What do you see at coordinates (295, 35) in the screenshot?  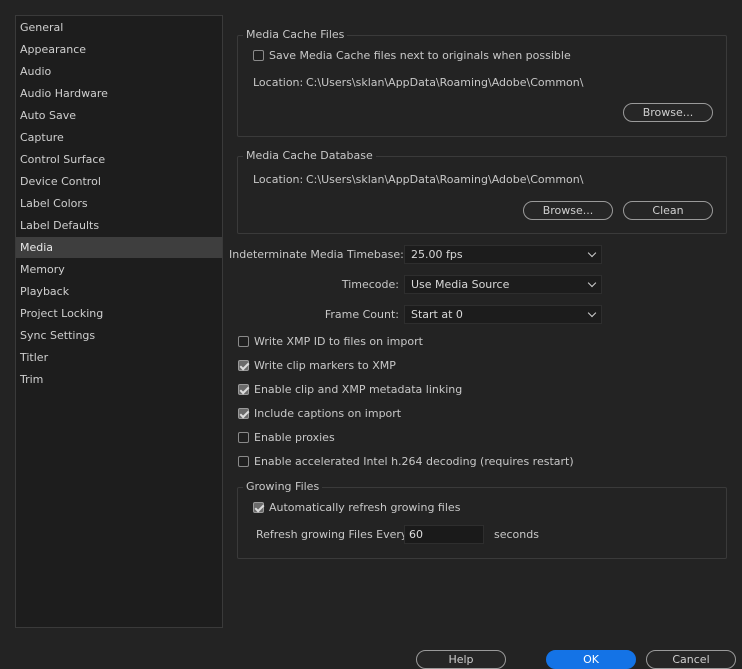 I see `media-cache-files-title: Media Cache Files` at bounding box center [295, 35].